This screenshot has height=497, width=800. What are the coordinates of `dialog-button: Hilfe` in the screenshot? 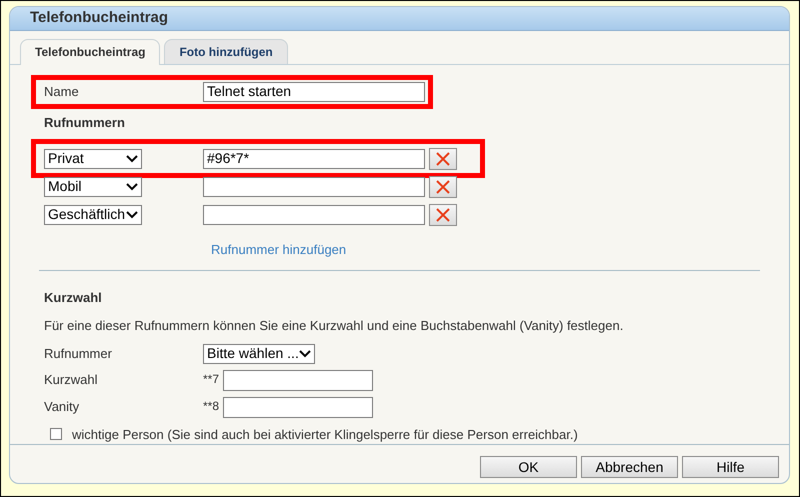 It's located at (730, 467).